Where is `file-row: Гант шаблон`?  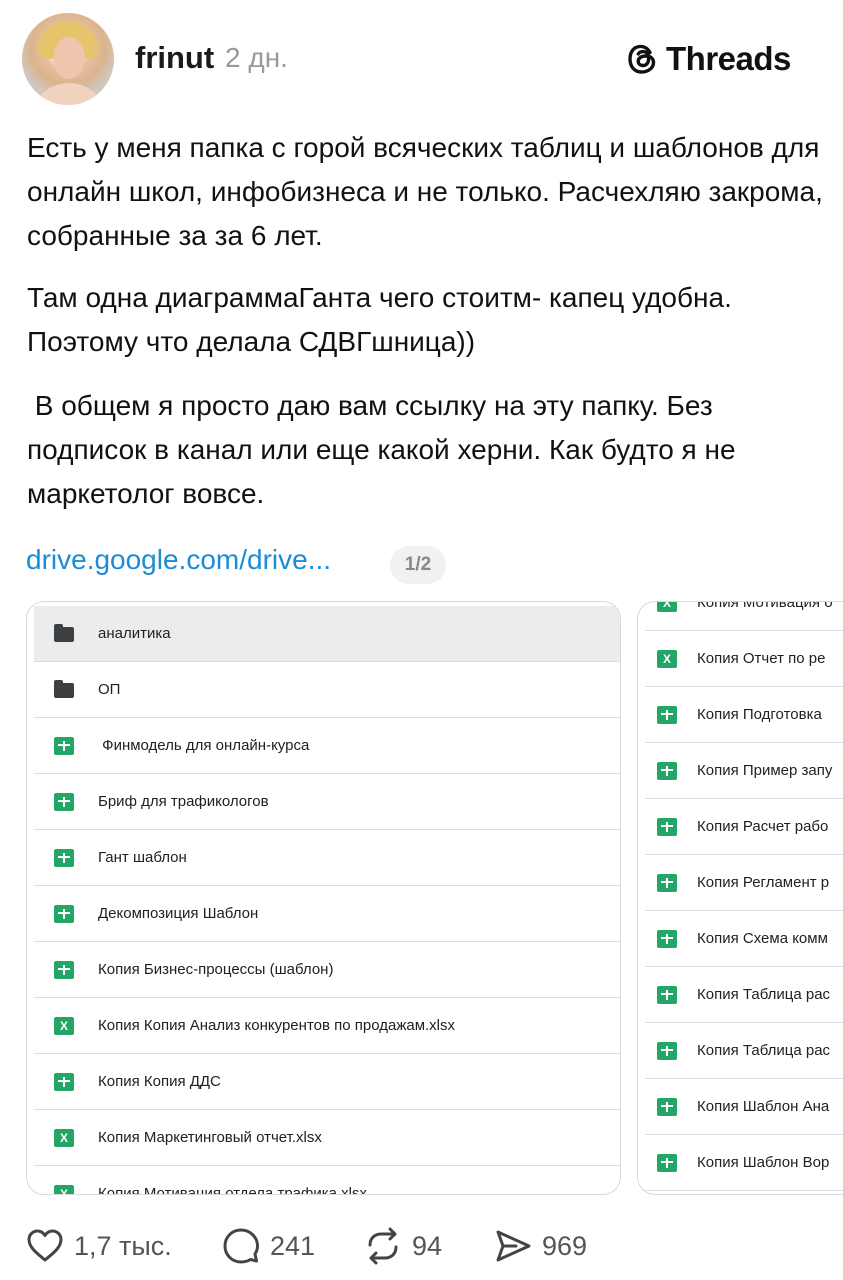
file-row: Гант шаблон is located at coordinates (327, 858).